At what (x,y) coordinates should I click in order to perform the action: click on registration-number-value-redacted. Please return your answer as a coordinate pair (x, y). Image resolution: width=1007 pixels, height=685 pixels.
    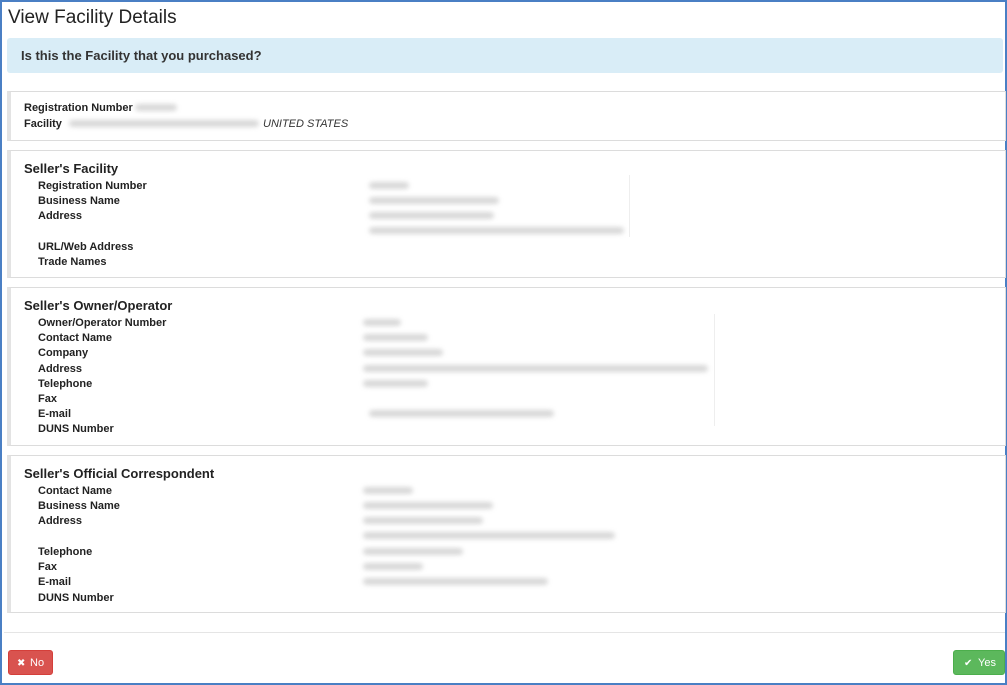
    Looking at the image, I should click on (156, 107).